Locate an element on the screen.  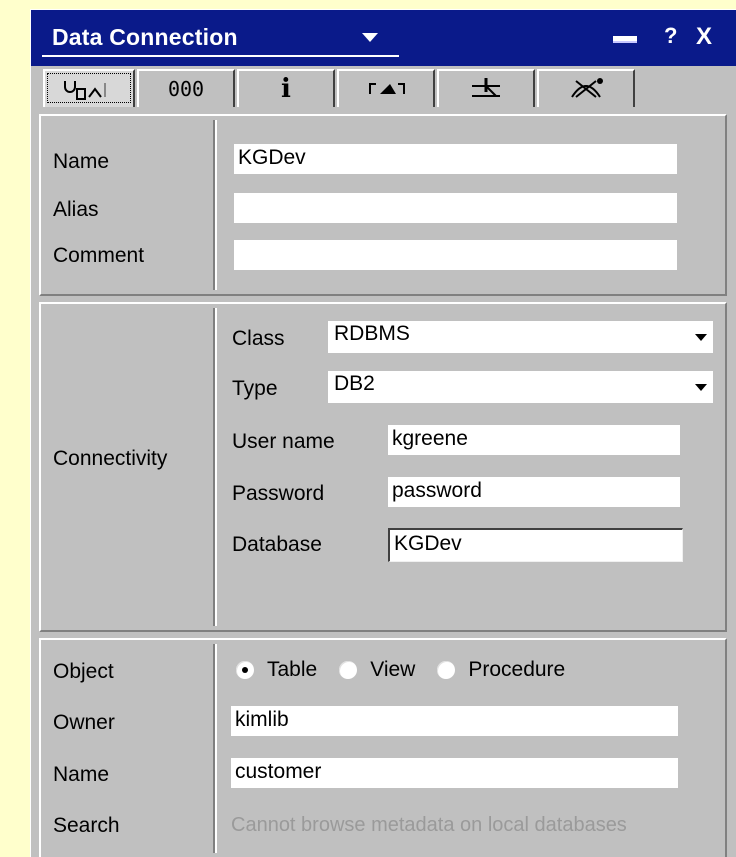
connectivity-label: Connectivity is located at coordinates (110, 458).